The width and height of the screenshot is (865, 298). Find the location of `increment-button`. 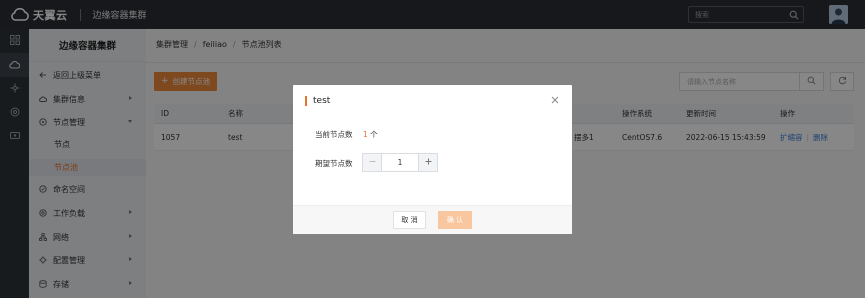

increment-button is located at coordinates (427, 162).